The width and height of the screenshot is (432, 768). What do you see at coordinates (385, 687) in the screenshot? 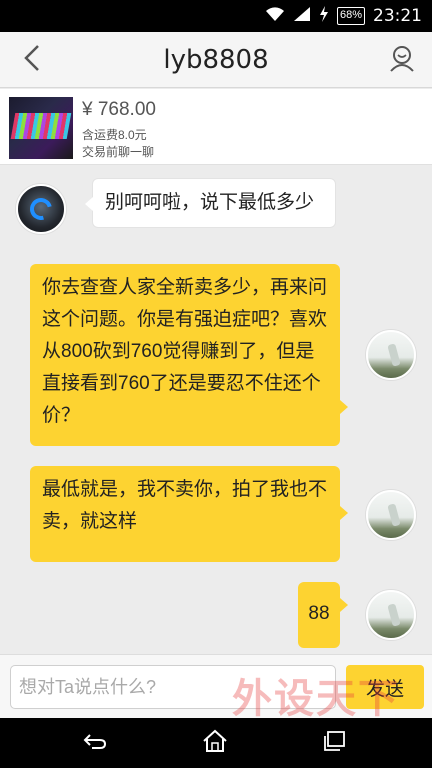
I see `send-button: 发送` at bounding box center [385, 687].